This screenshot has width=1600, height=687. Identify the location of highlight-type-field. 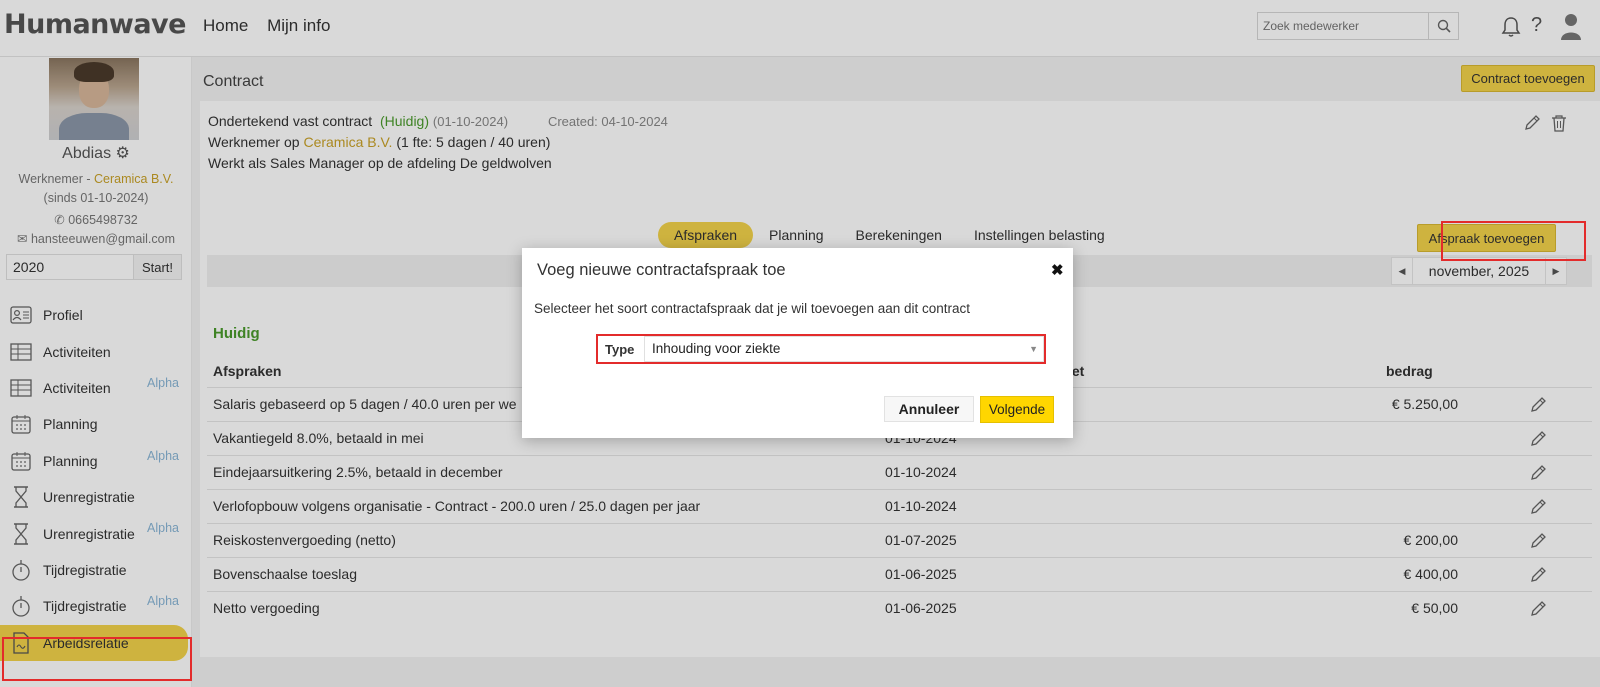
(821, 349).